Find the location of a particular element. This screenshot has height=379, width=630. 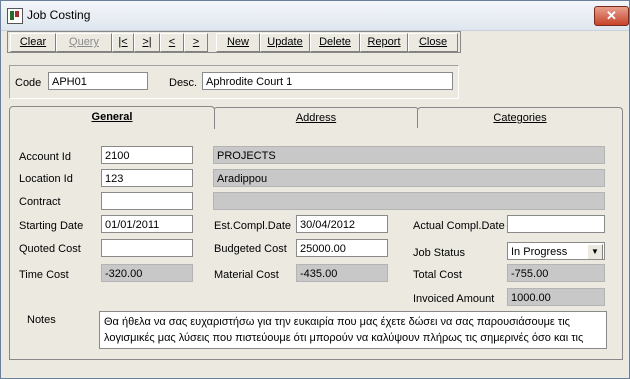

material-cost-label: Material Cost is located at coordinates (246, 275).